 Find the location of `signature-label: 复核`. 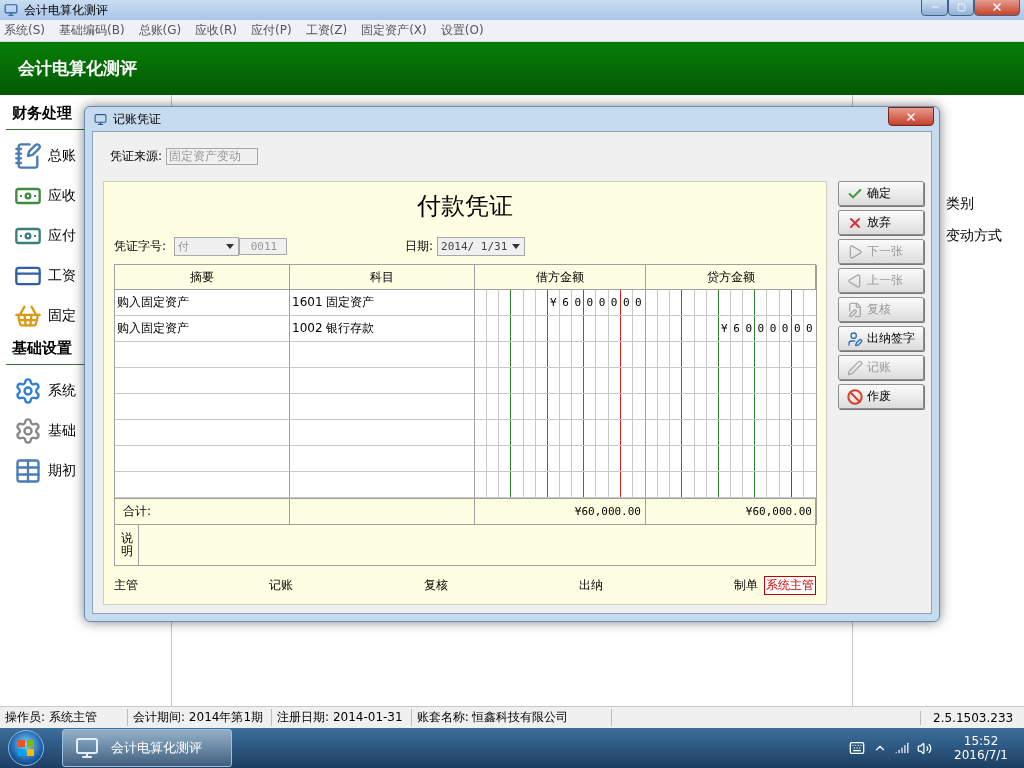

signature-label: 复核 is located at coordinates (436, 585).